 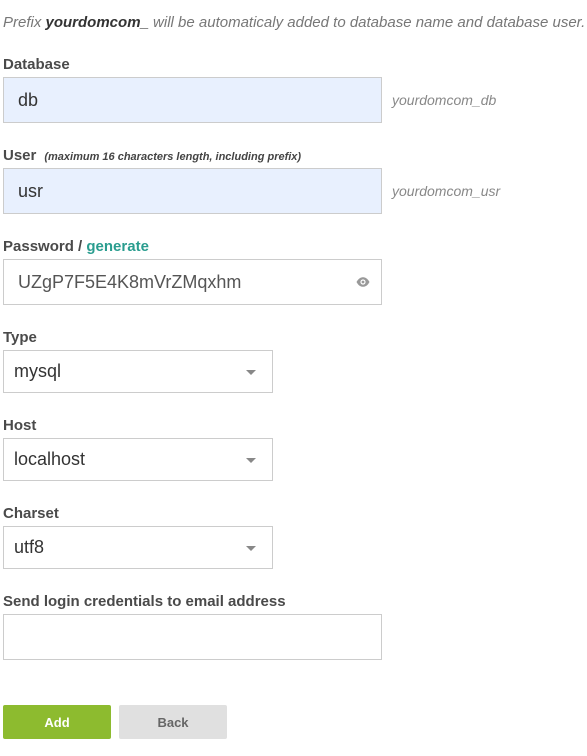 What do you see at coordinates (444, 100) in the screenshot?
I see `database-full-name: yourdomcom_db` at bounding box center [444, 100].